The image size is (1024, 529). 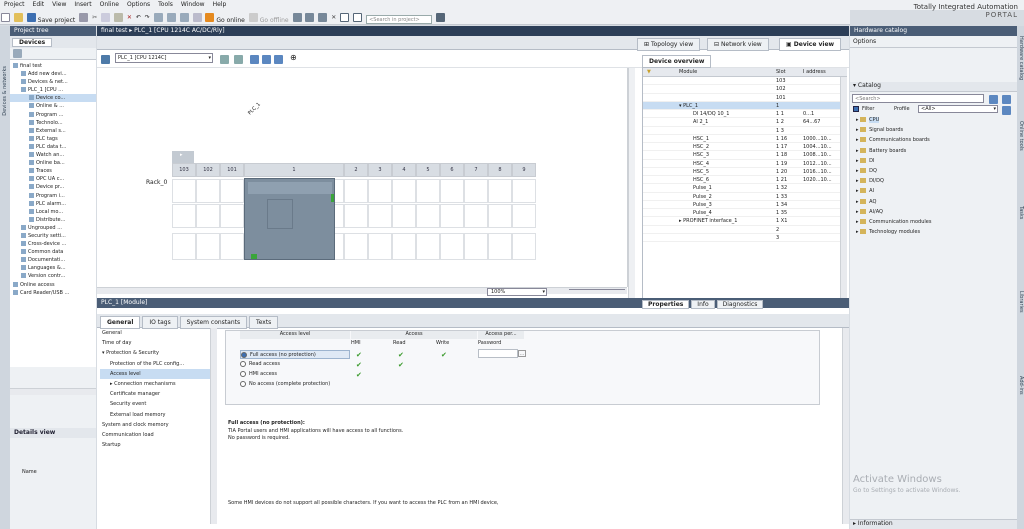 I want to click on inspector-nav-item: Security event, so click(x=155, y=404).